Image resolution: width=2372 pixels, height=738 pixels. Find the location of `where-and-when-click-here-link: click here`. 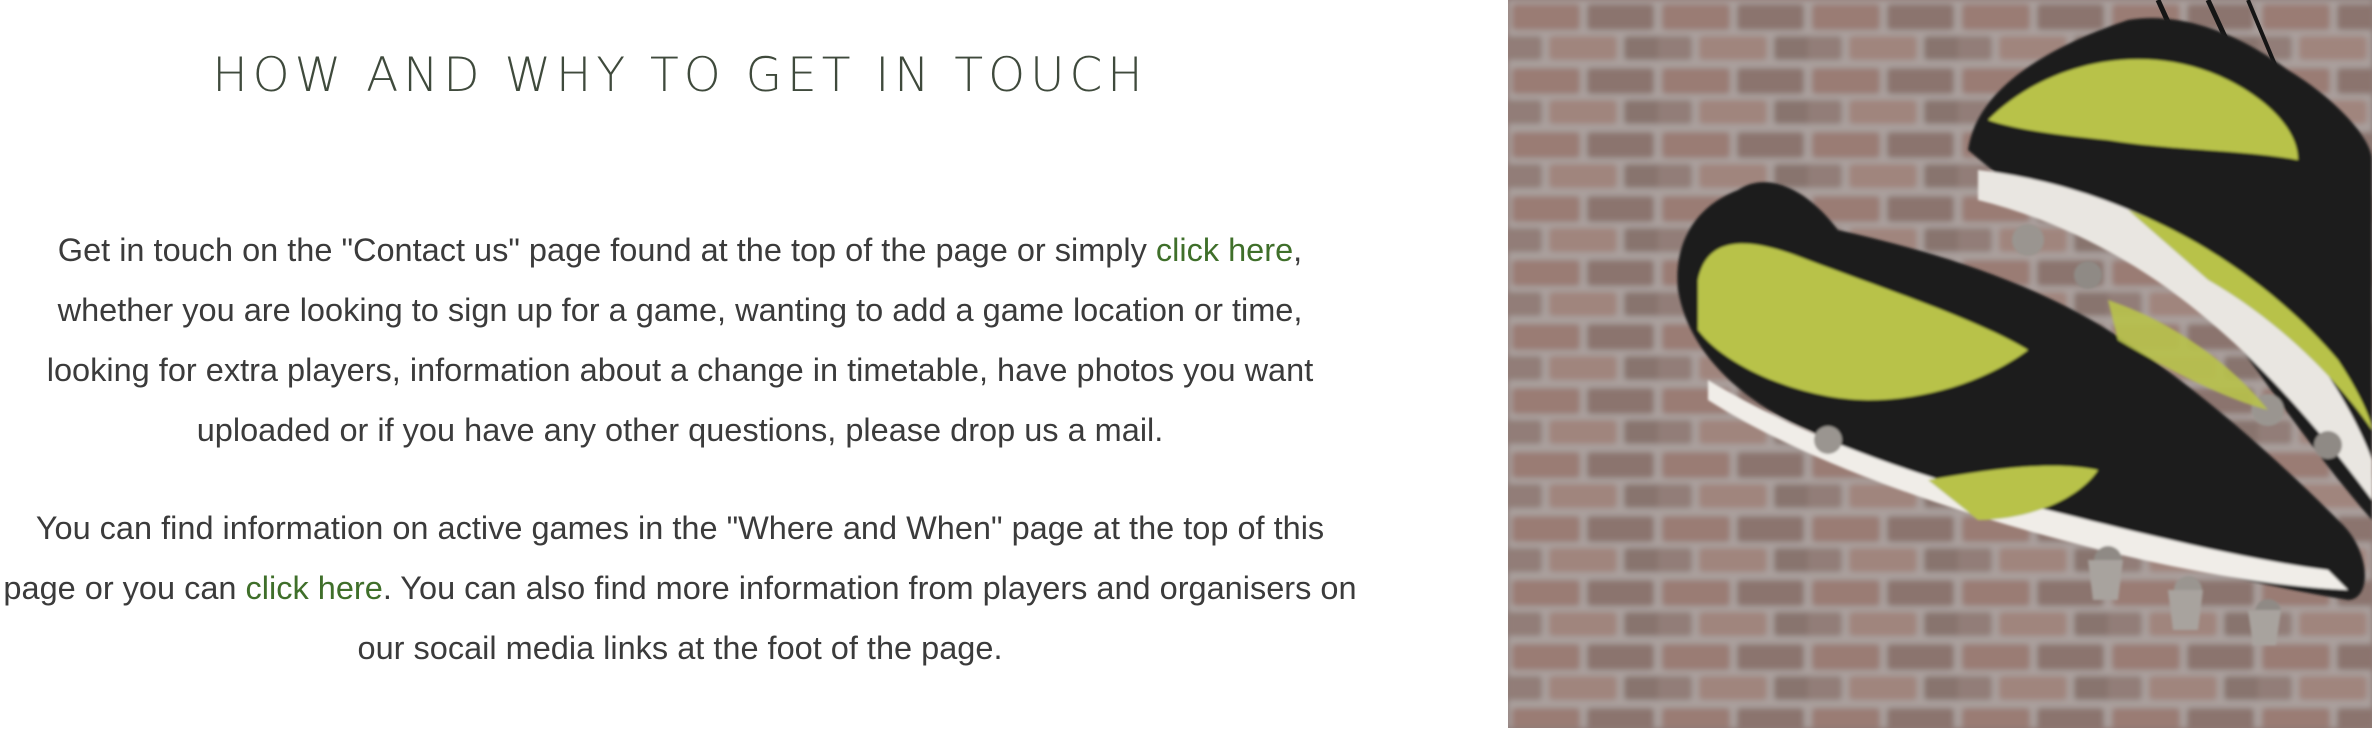

where-and-when-click-here-link: click here is located at coordinates (314, 588).